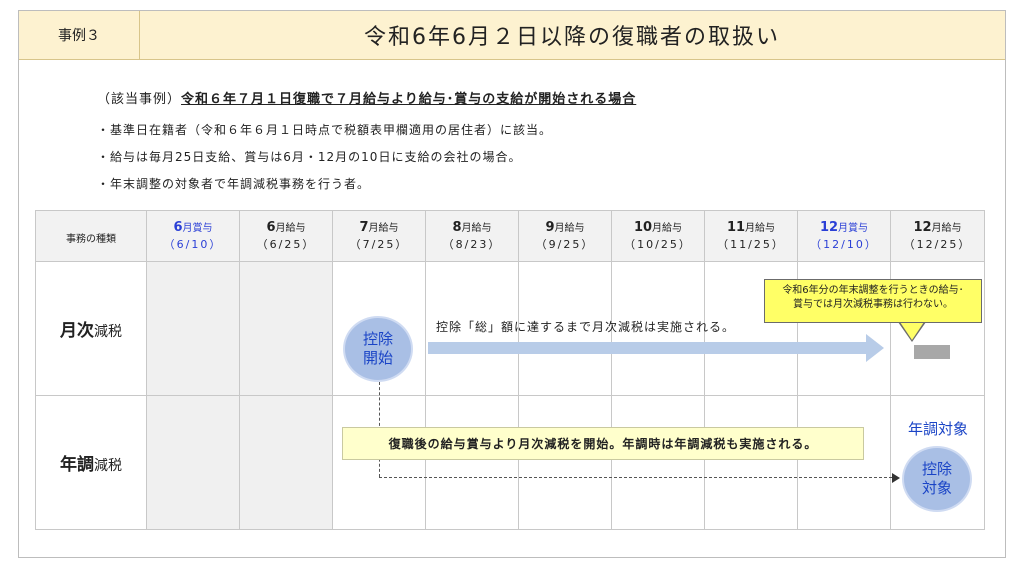 This screenshot has width=1024, height=576. What do you see at coordinates (91, 236) in the screenshot?
I see `kind-header: 事務の種類` at bounding box center [91, 236].